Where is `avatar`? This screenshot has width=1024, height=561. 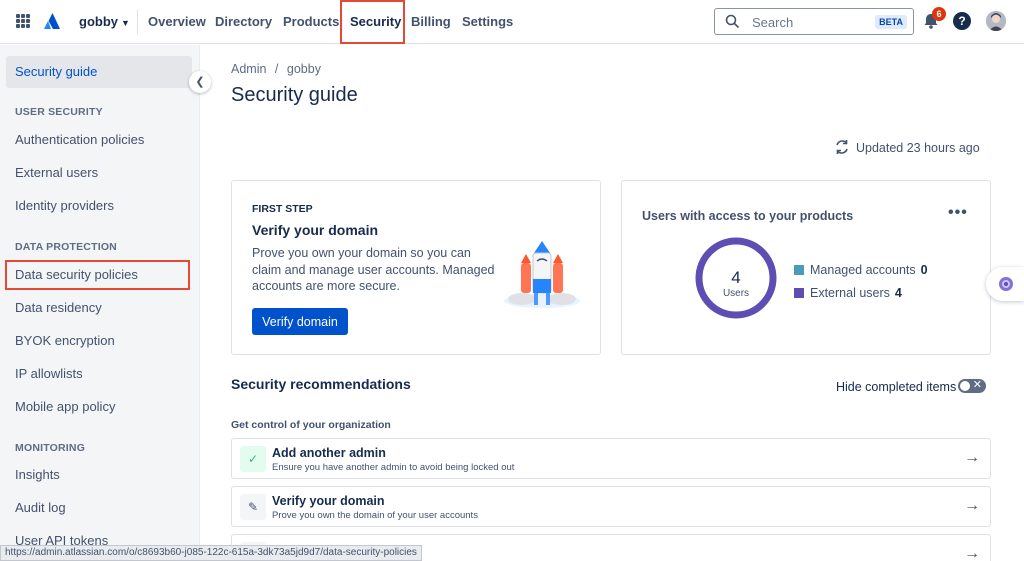
avatar is located at coordinates (996, 21).